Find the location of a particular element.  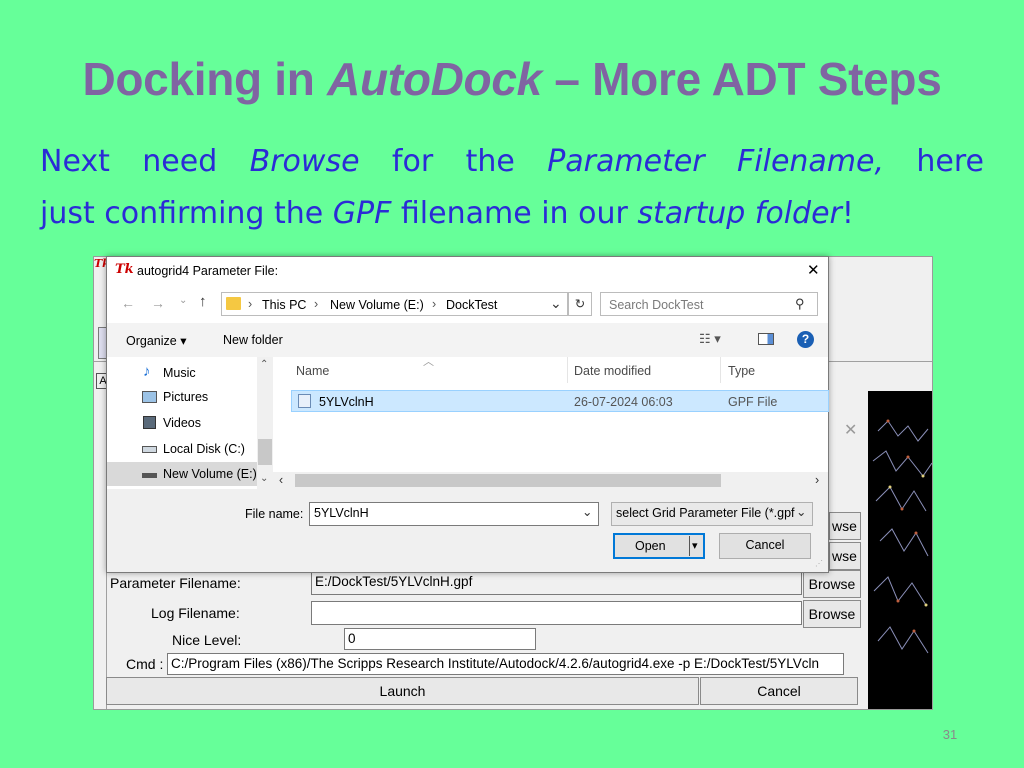

param-filename-field: E:/DockTest/5YLVclnH.gpf is located at coordinates (556, 583).